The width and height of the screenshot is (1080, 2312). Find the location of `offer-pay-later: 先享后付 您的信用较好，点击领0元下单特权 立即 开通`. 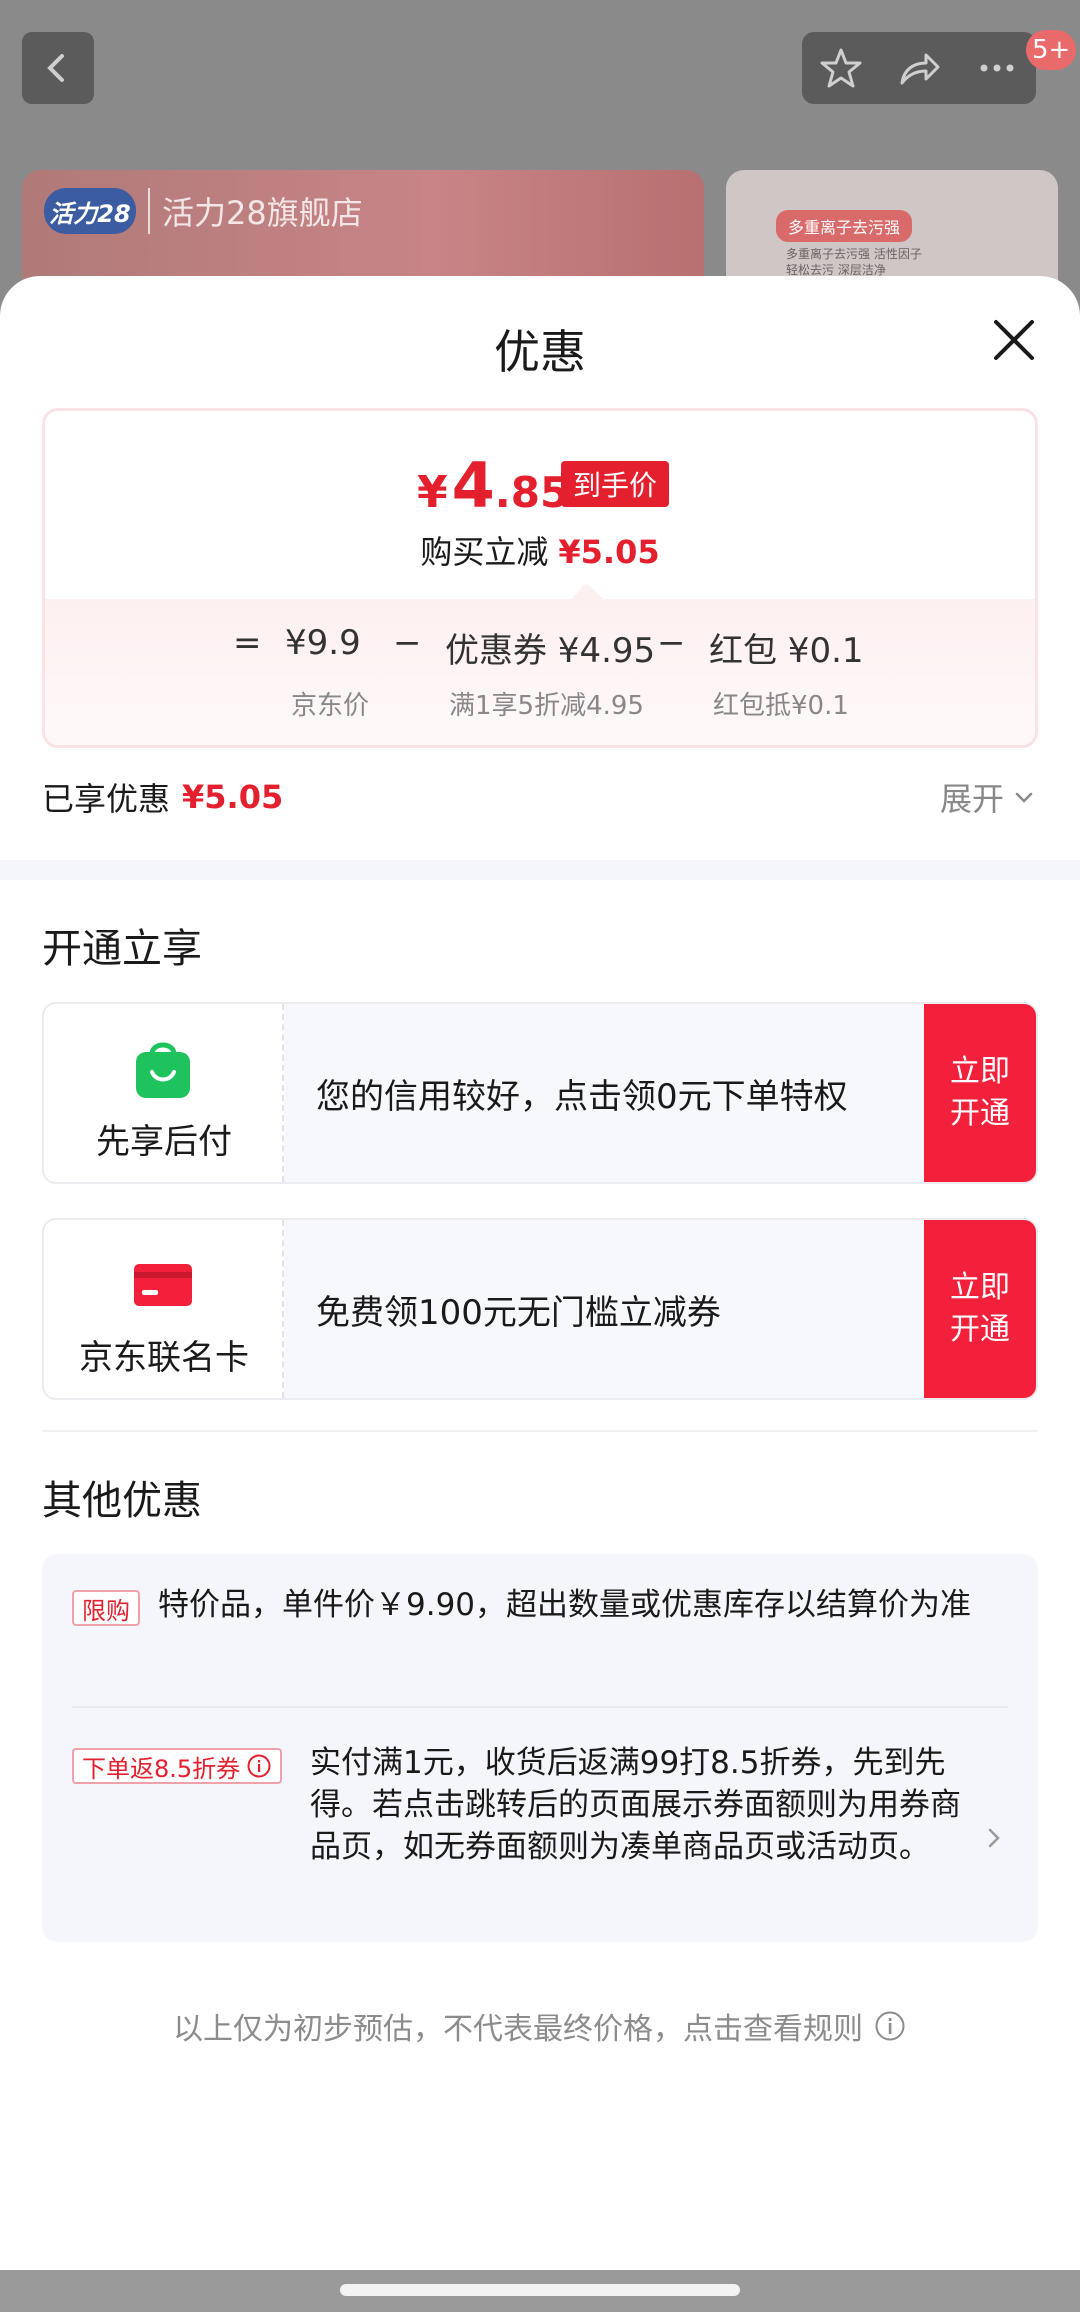

offer-pay-later: 先享后付 您的信用较好，点击领0元下单特权 立即 开通 is located at coordinates (540, 1093).